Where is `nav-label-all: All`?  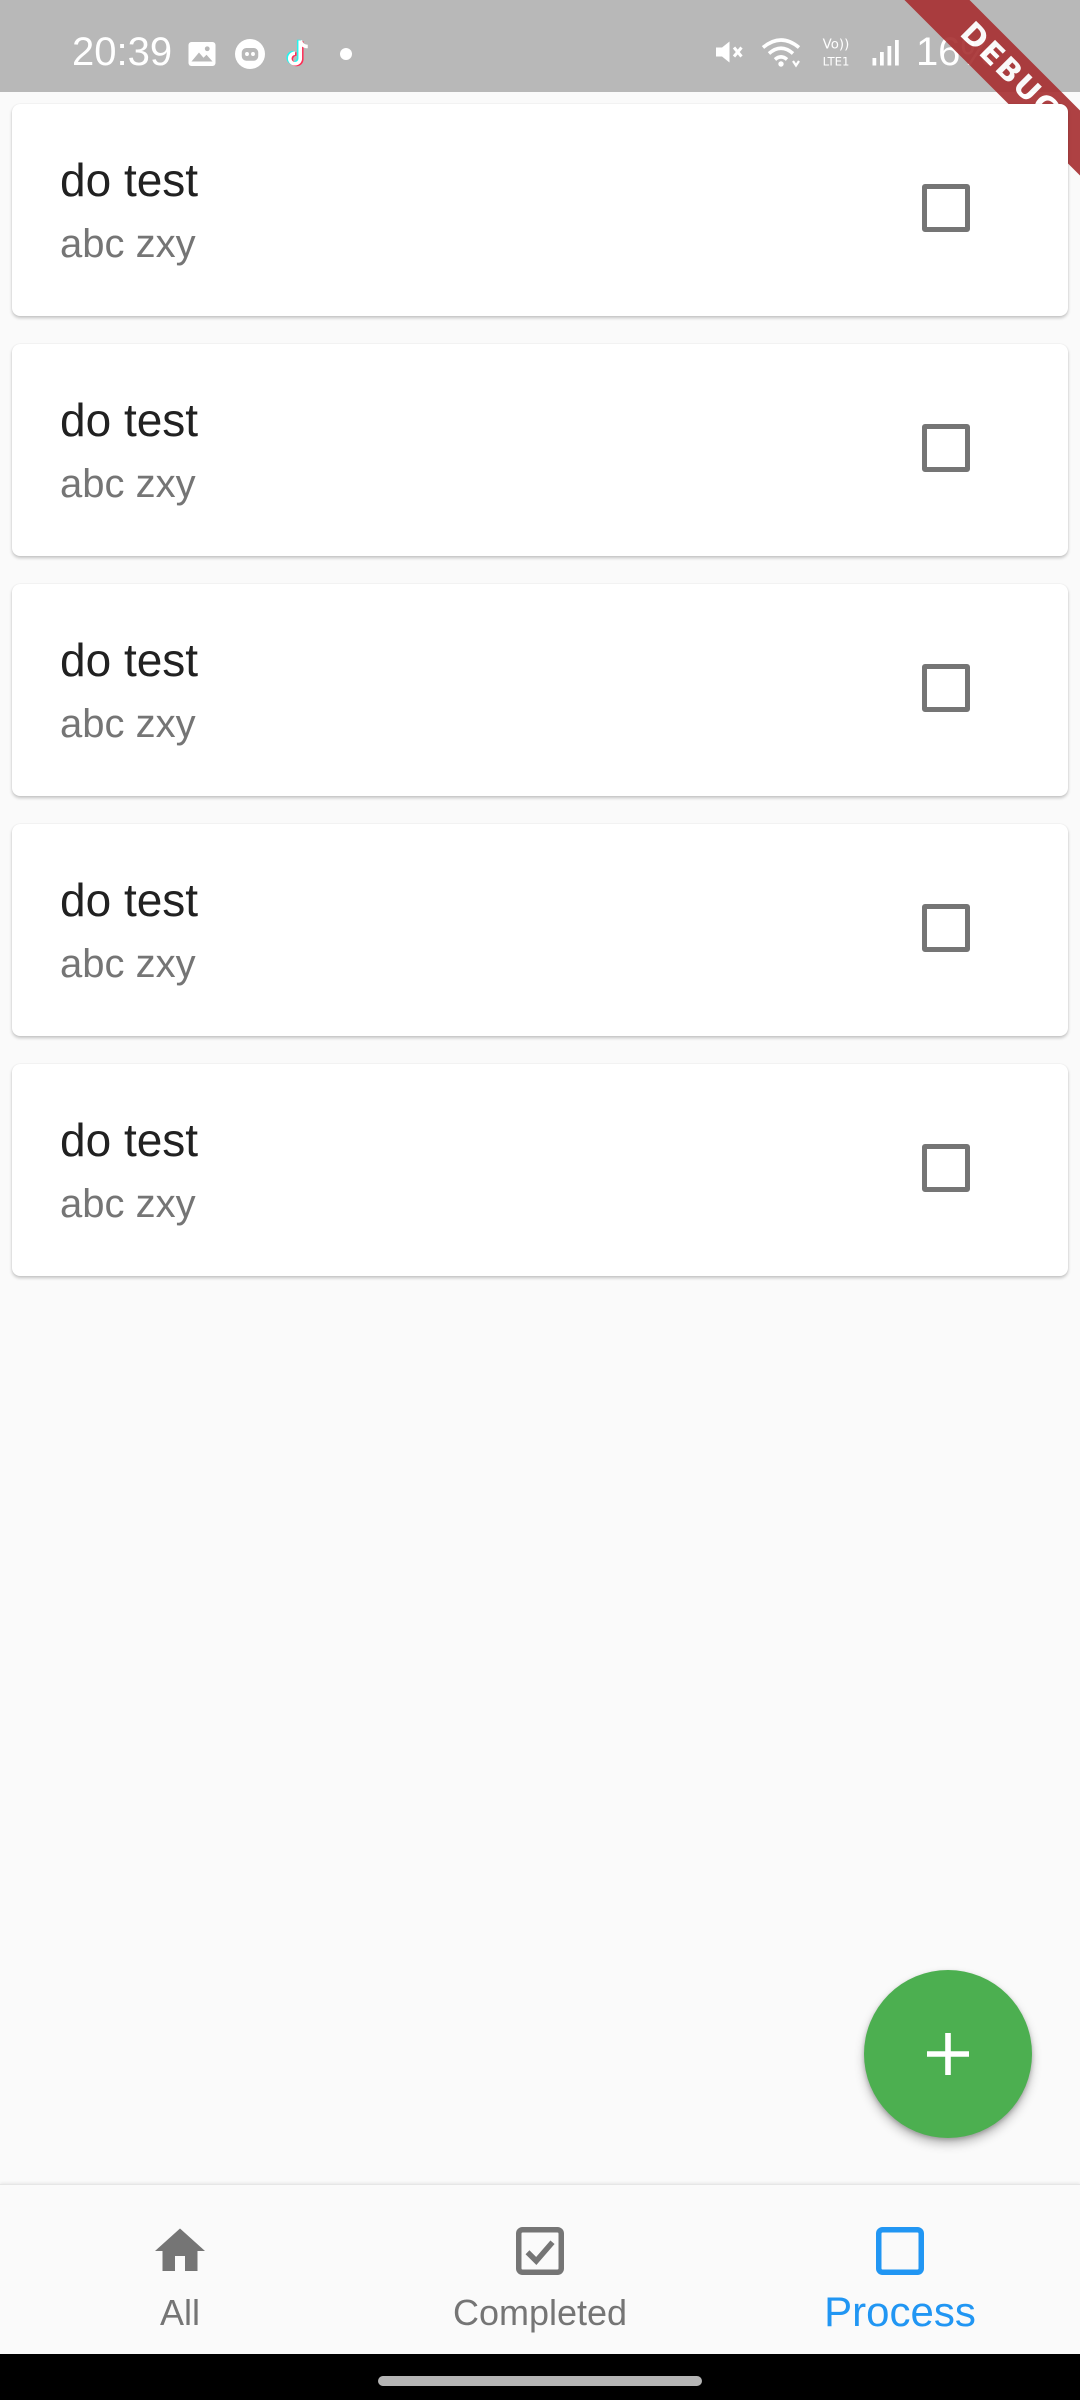
nav-label-all: All is located at coordinates (179, 2312).